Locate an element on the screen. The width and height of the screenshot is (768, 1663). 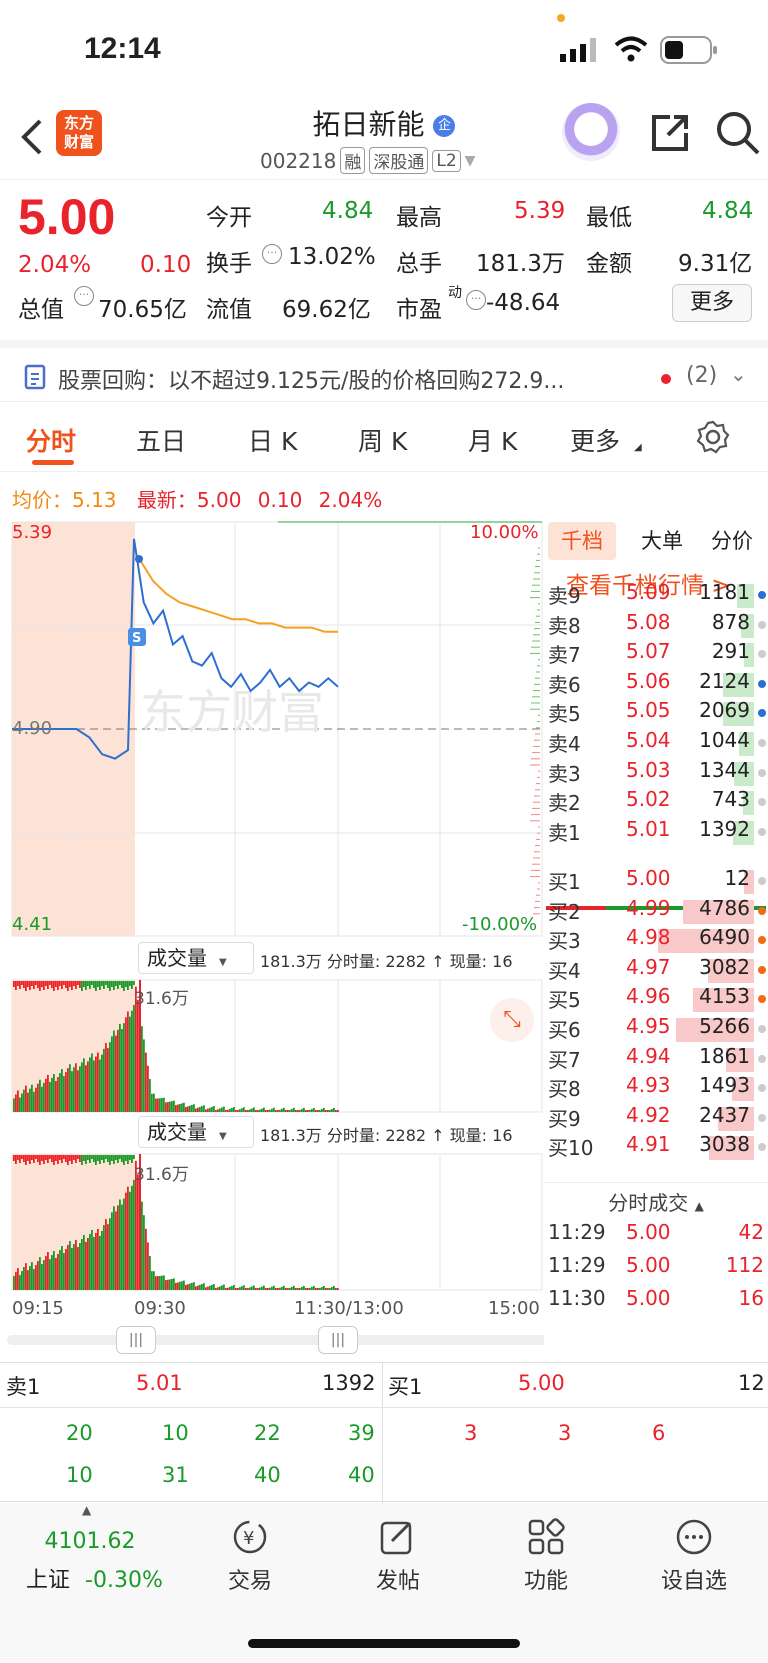
bid-row: 买3 4.98 6490 is located at coordinates (656, 940).